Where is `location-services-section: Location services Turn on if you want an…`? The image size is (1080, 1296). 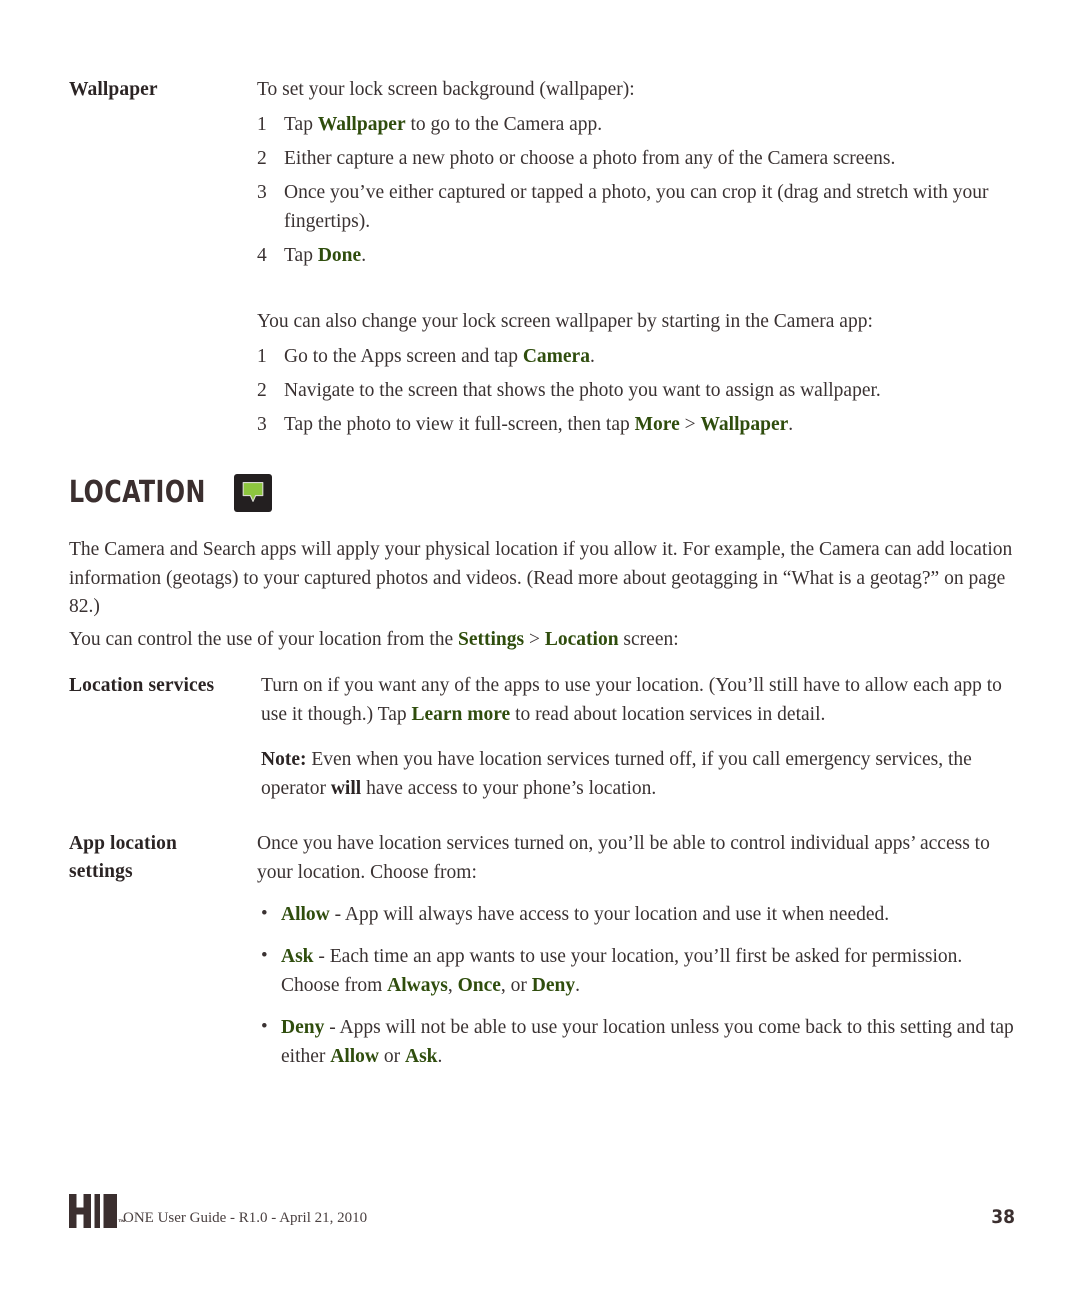
location-services-section: Location services Turn on if you want an… is located at coordinates (542, 737).